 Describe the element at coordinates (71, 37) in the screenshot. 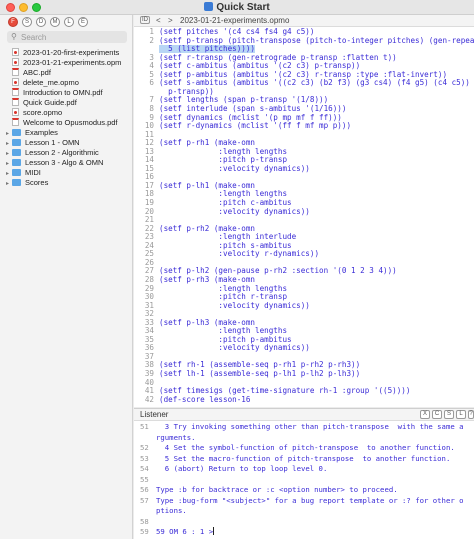

I see `search-input` at that location.